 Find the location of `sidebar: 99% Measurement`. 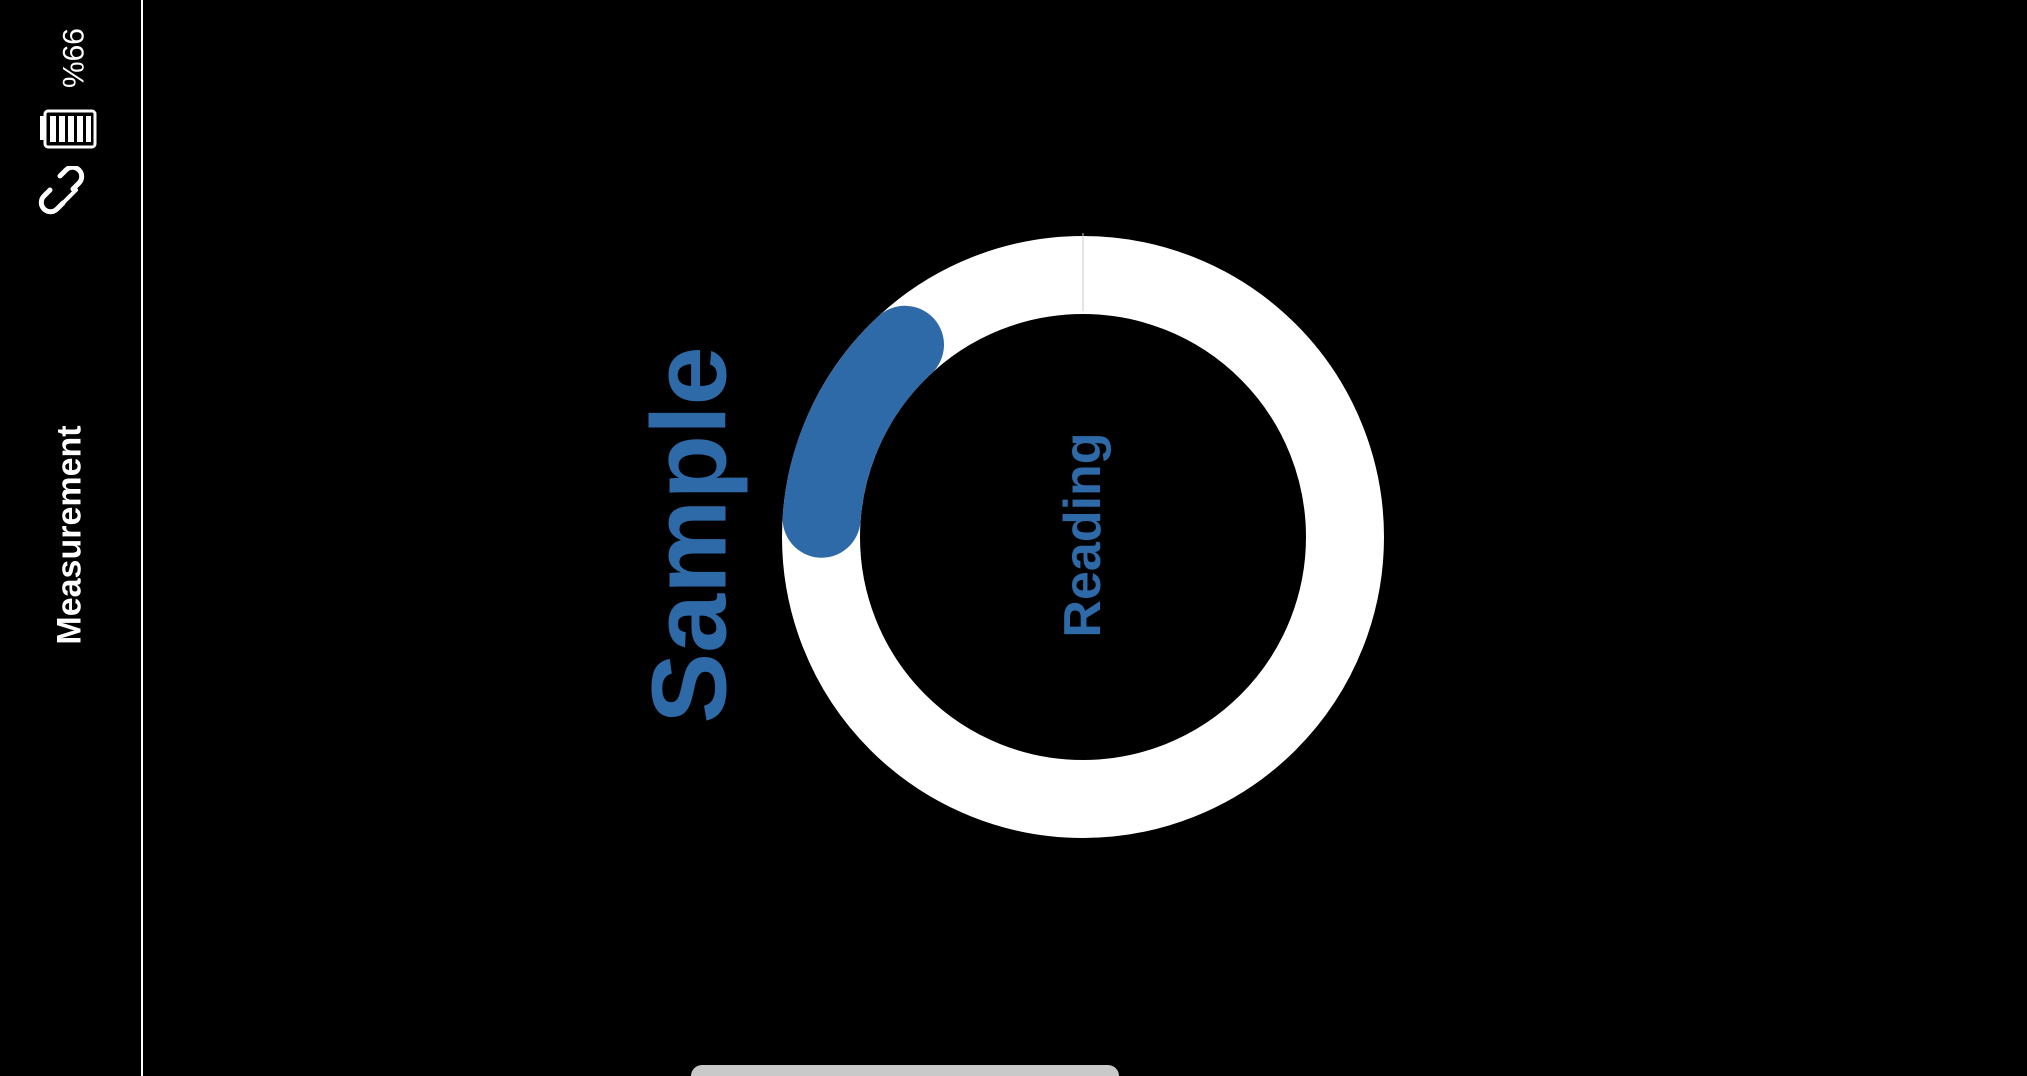

sidebar: 99% Measurement is located at coordinates (71, 538).